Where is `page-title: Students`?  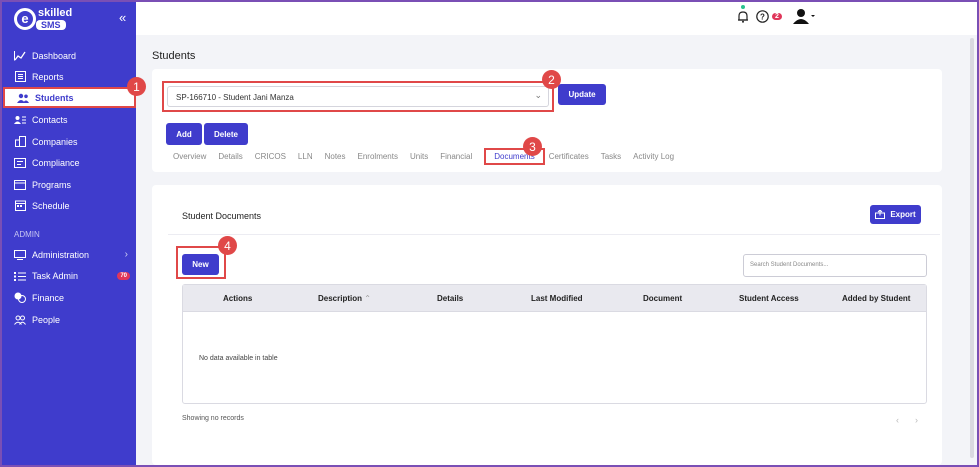
page-title: Students is located at coordinates (174, 56).